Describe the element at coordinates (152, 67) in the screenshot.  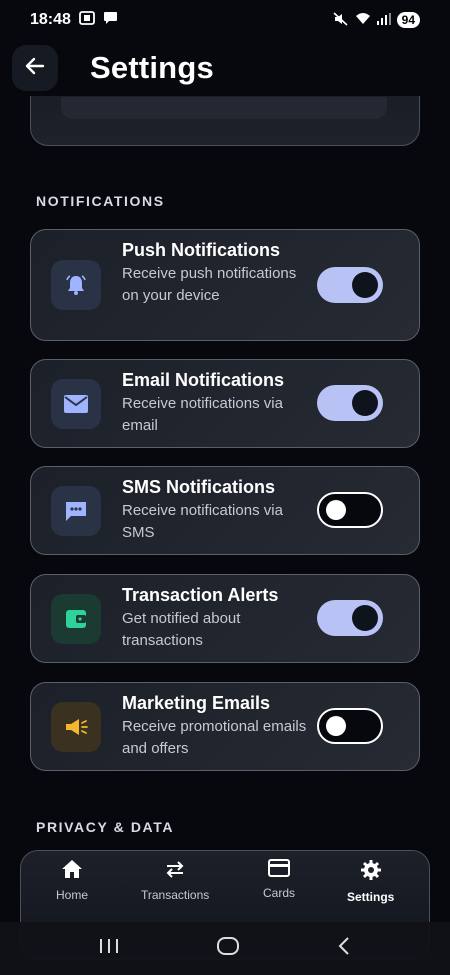
I see `page-title: Settings` at that location.